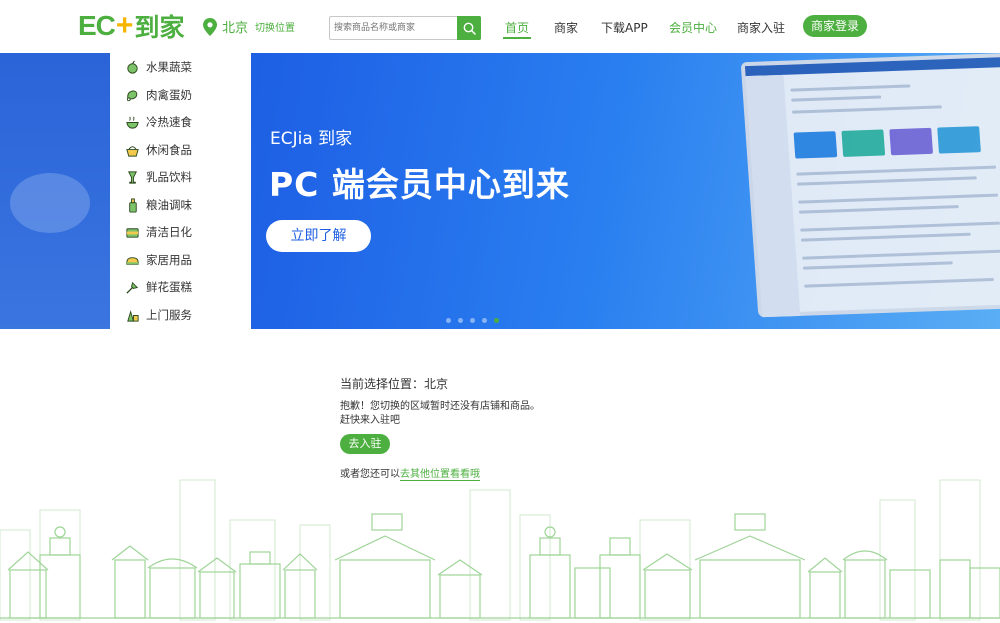  Describe the element at coordinates (394, 384) in the screenshot. I see `current-location-text: 当前选择位置：北京` at that location.